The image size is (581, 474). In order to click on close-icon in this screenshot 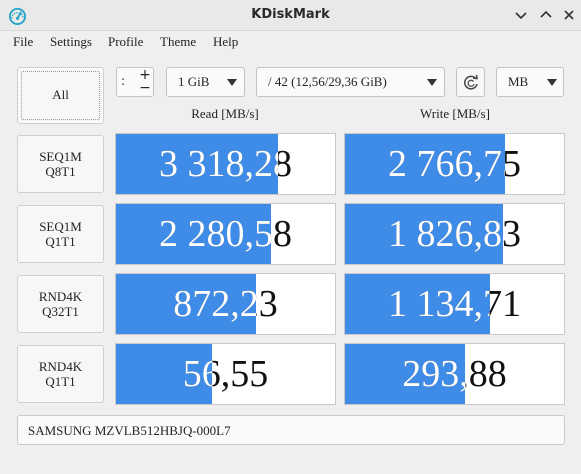, I will do `click(569, 15)`.